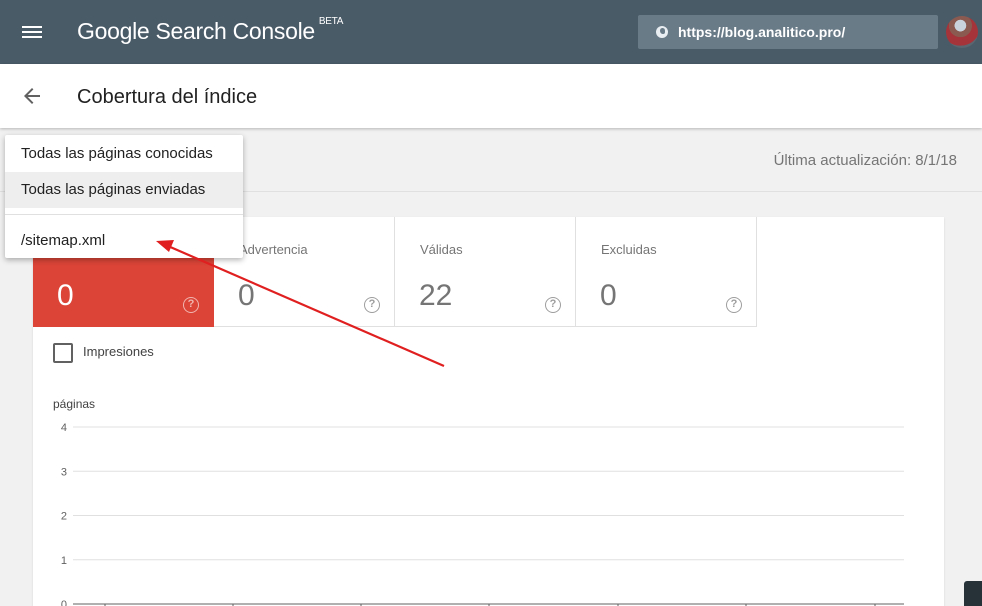 The width and height of the screenshot is (982, 606). What do you see at coordinates (65, 295) in the screenshot?
I see `tile-error-value: 0` at bounding box center [65, 295].